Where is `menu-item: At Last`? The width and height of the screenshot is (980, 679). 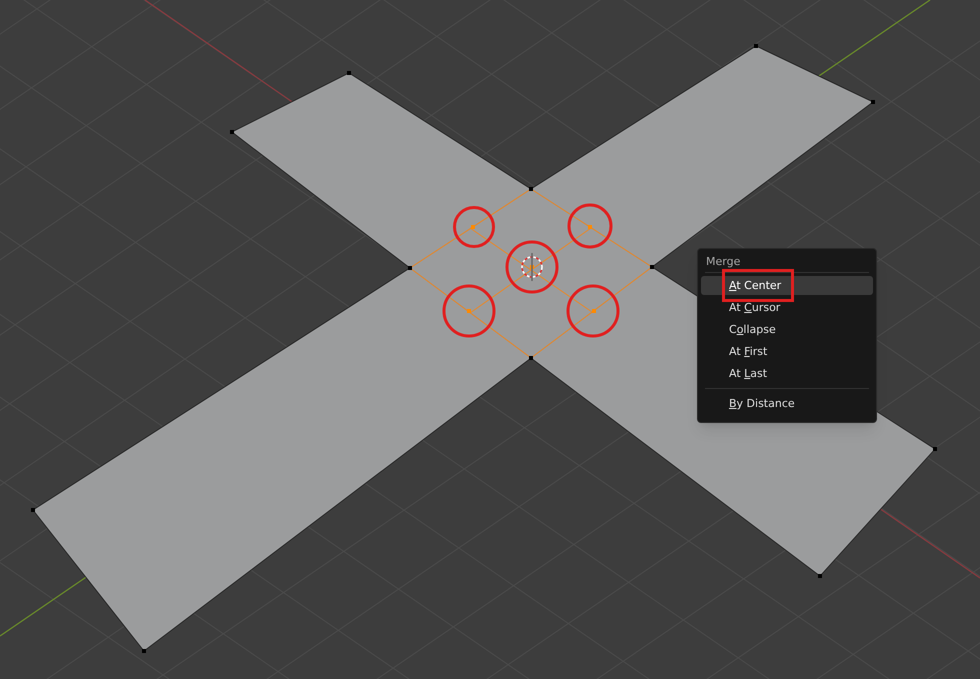
menu-item: At Last is located at coordinates (787, 373).